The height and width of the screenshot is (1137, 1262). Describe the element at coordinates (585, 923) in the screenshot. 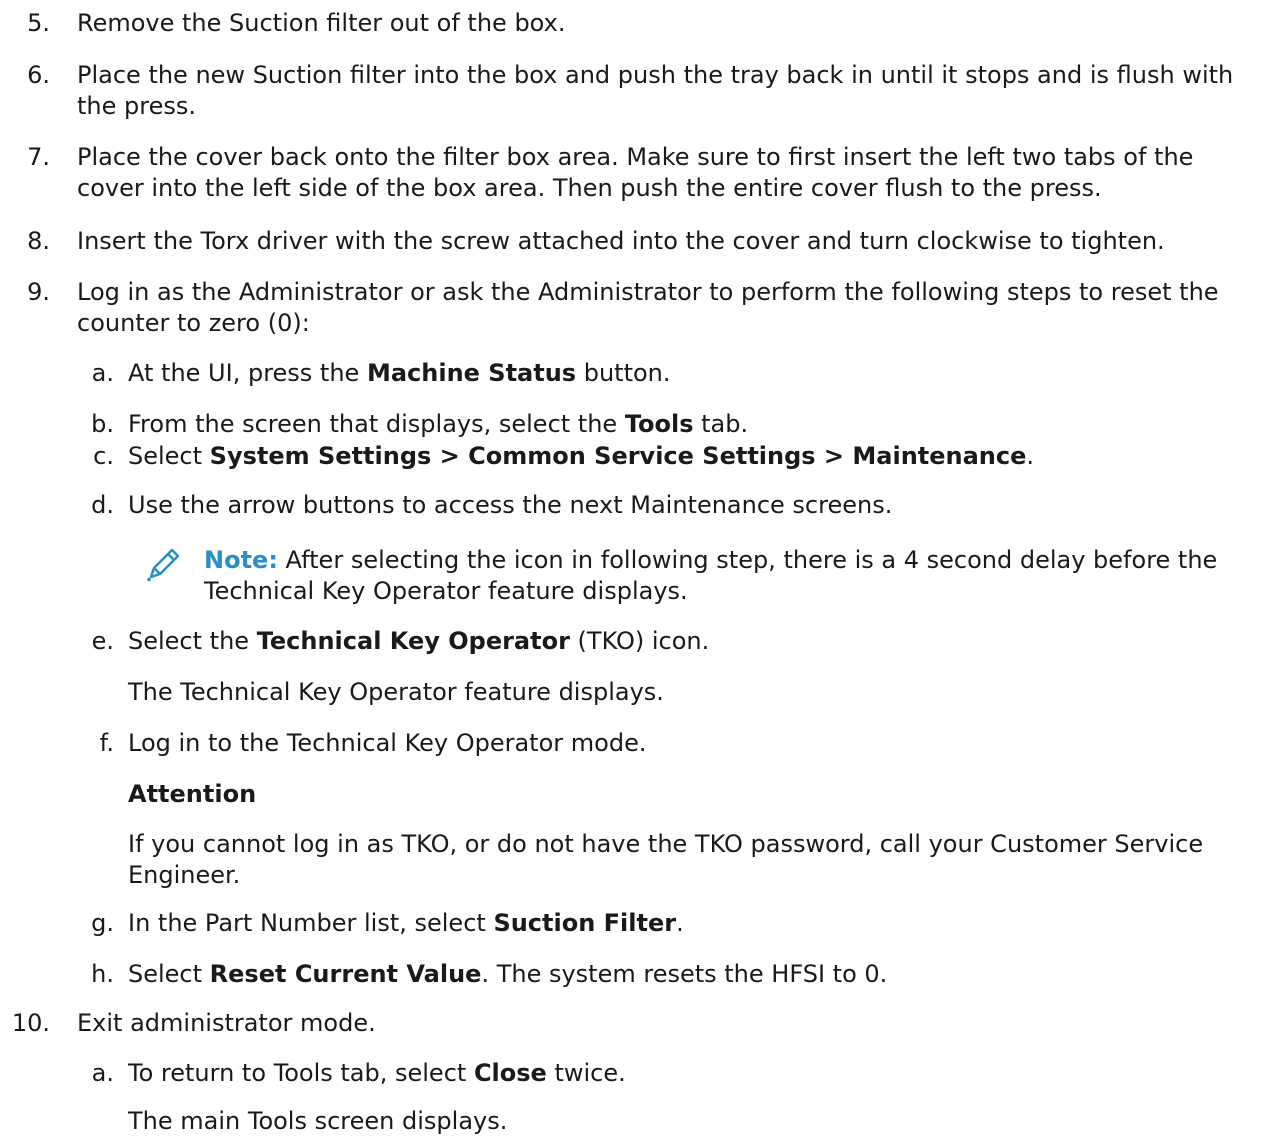

I see `ui-term: Suction Filter` at that location.